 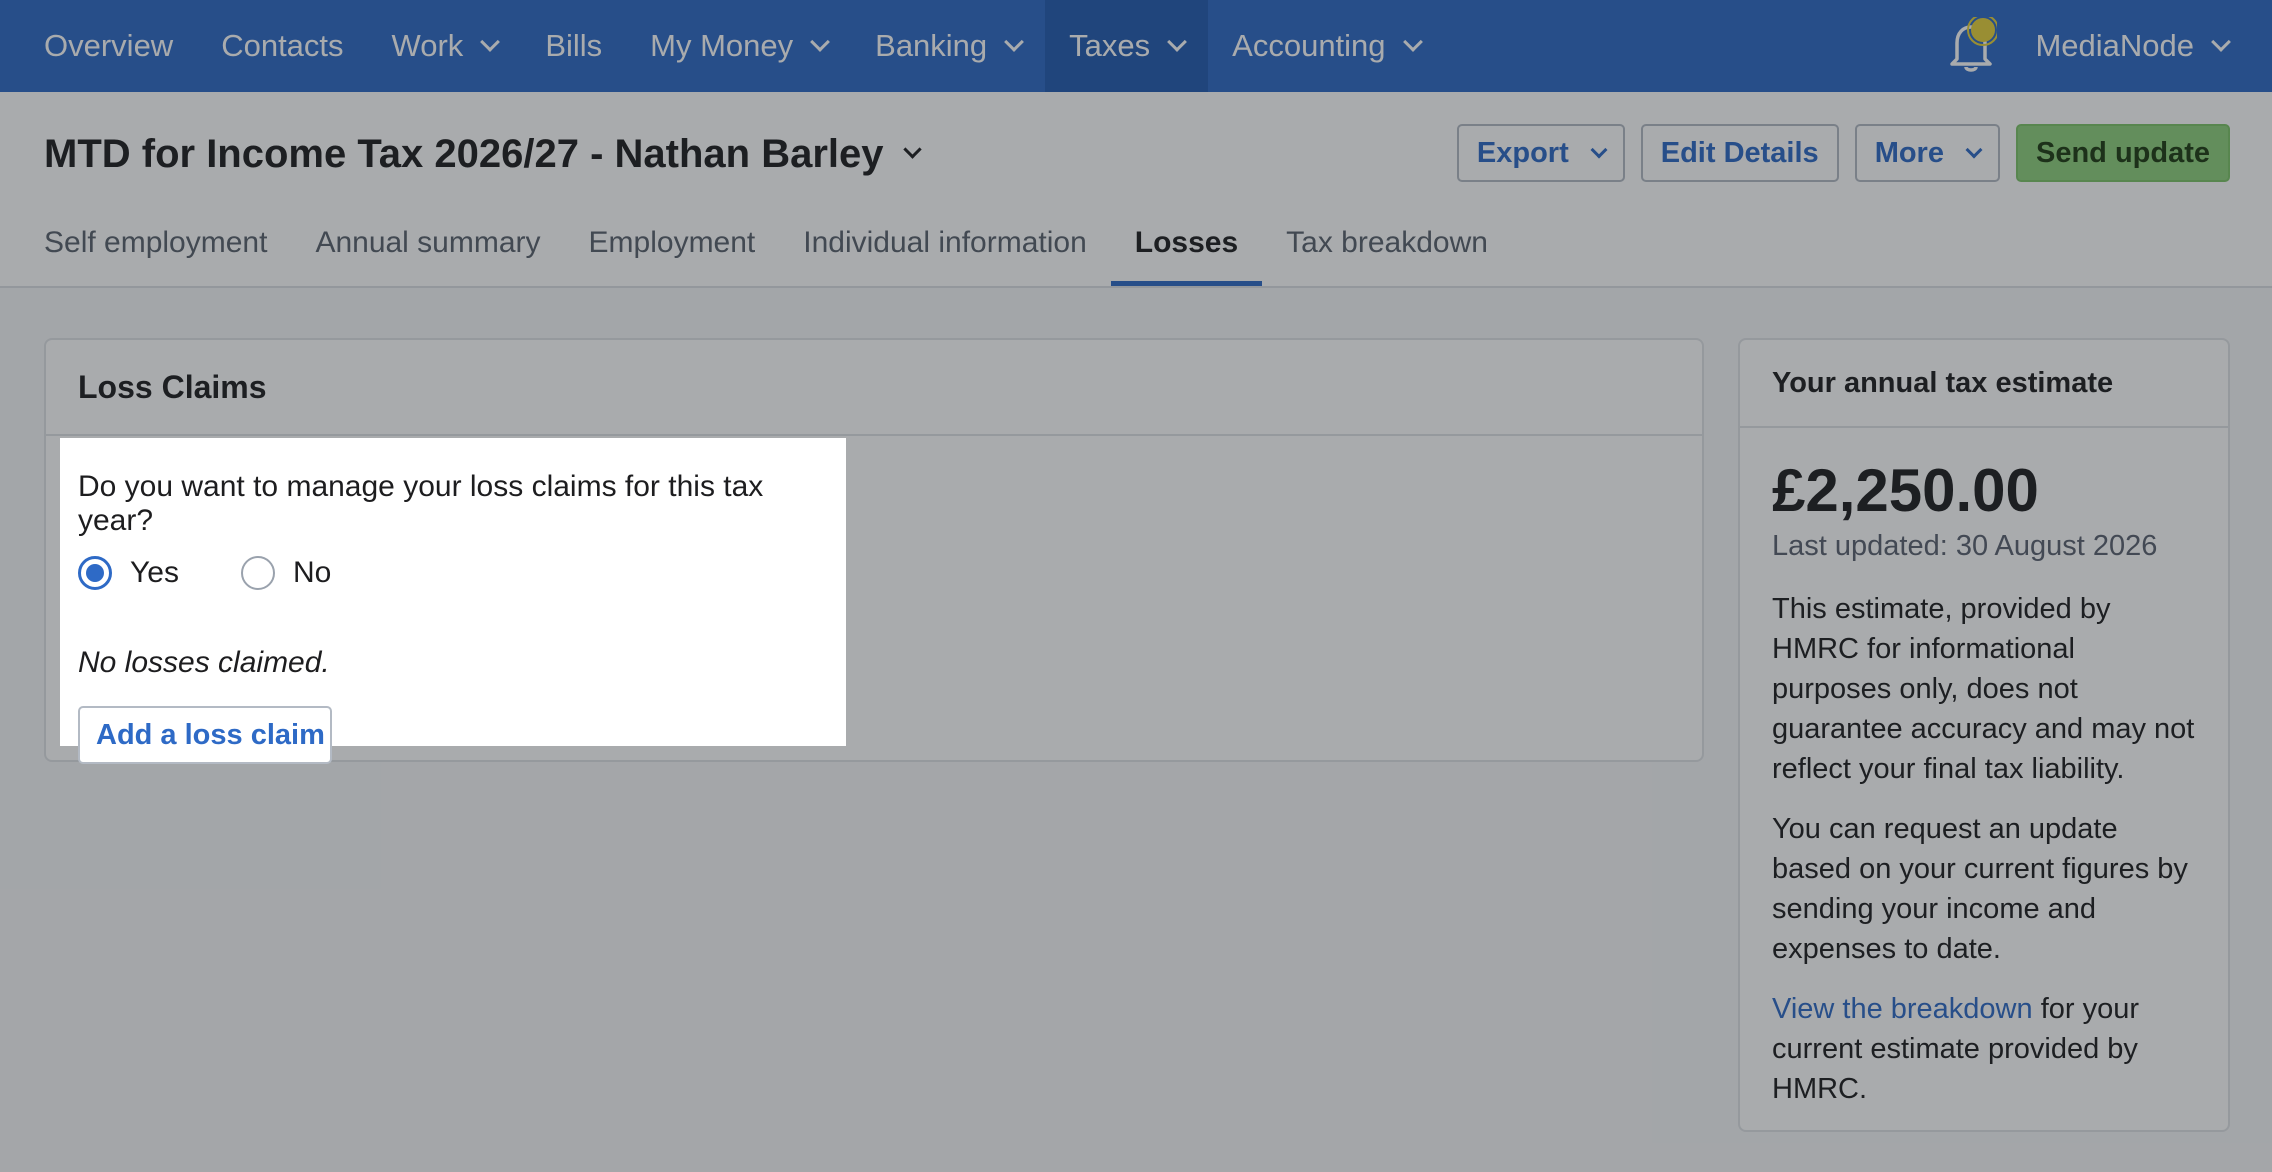 What do you see at coordinates (128, 573) in the screenshot?
I see `radio-yes: Yes` at bounding box center [128, 573].